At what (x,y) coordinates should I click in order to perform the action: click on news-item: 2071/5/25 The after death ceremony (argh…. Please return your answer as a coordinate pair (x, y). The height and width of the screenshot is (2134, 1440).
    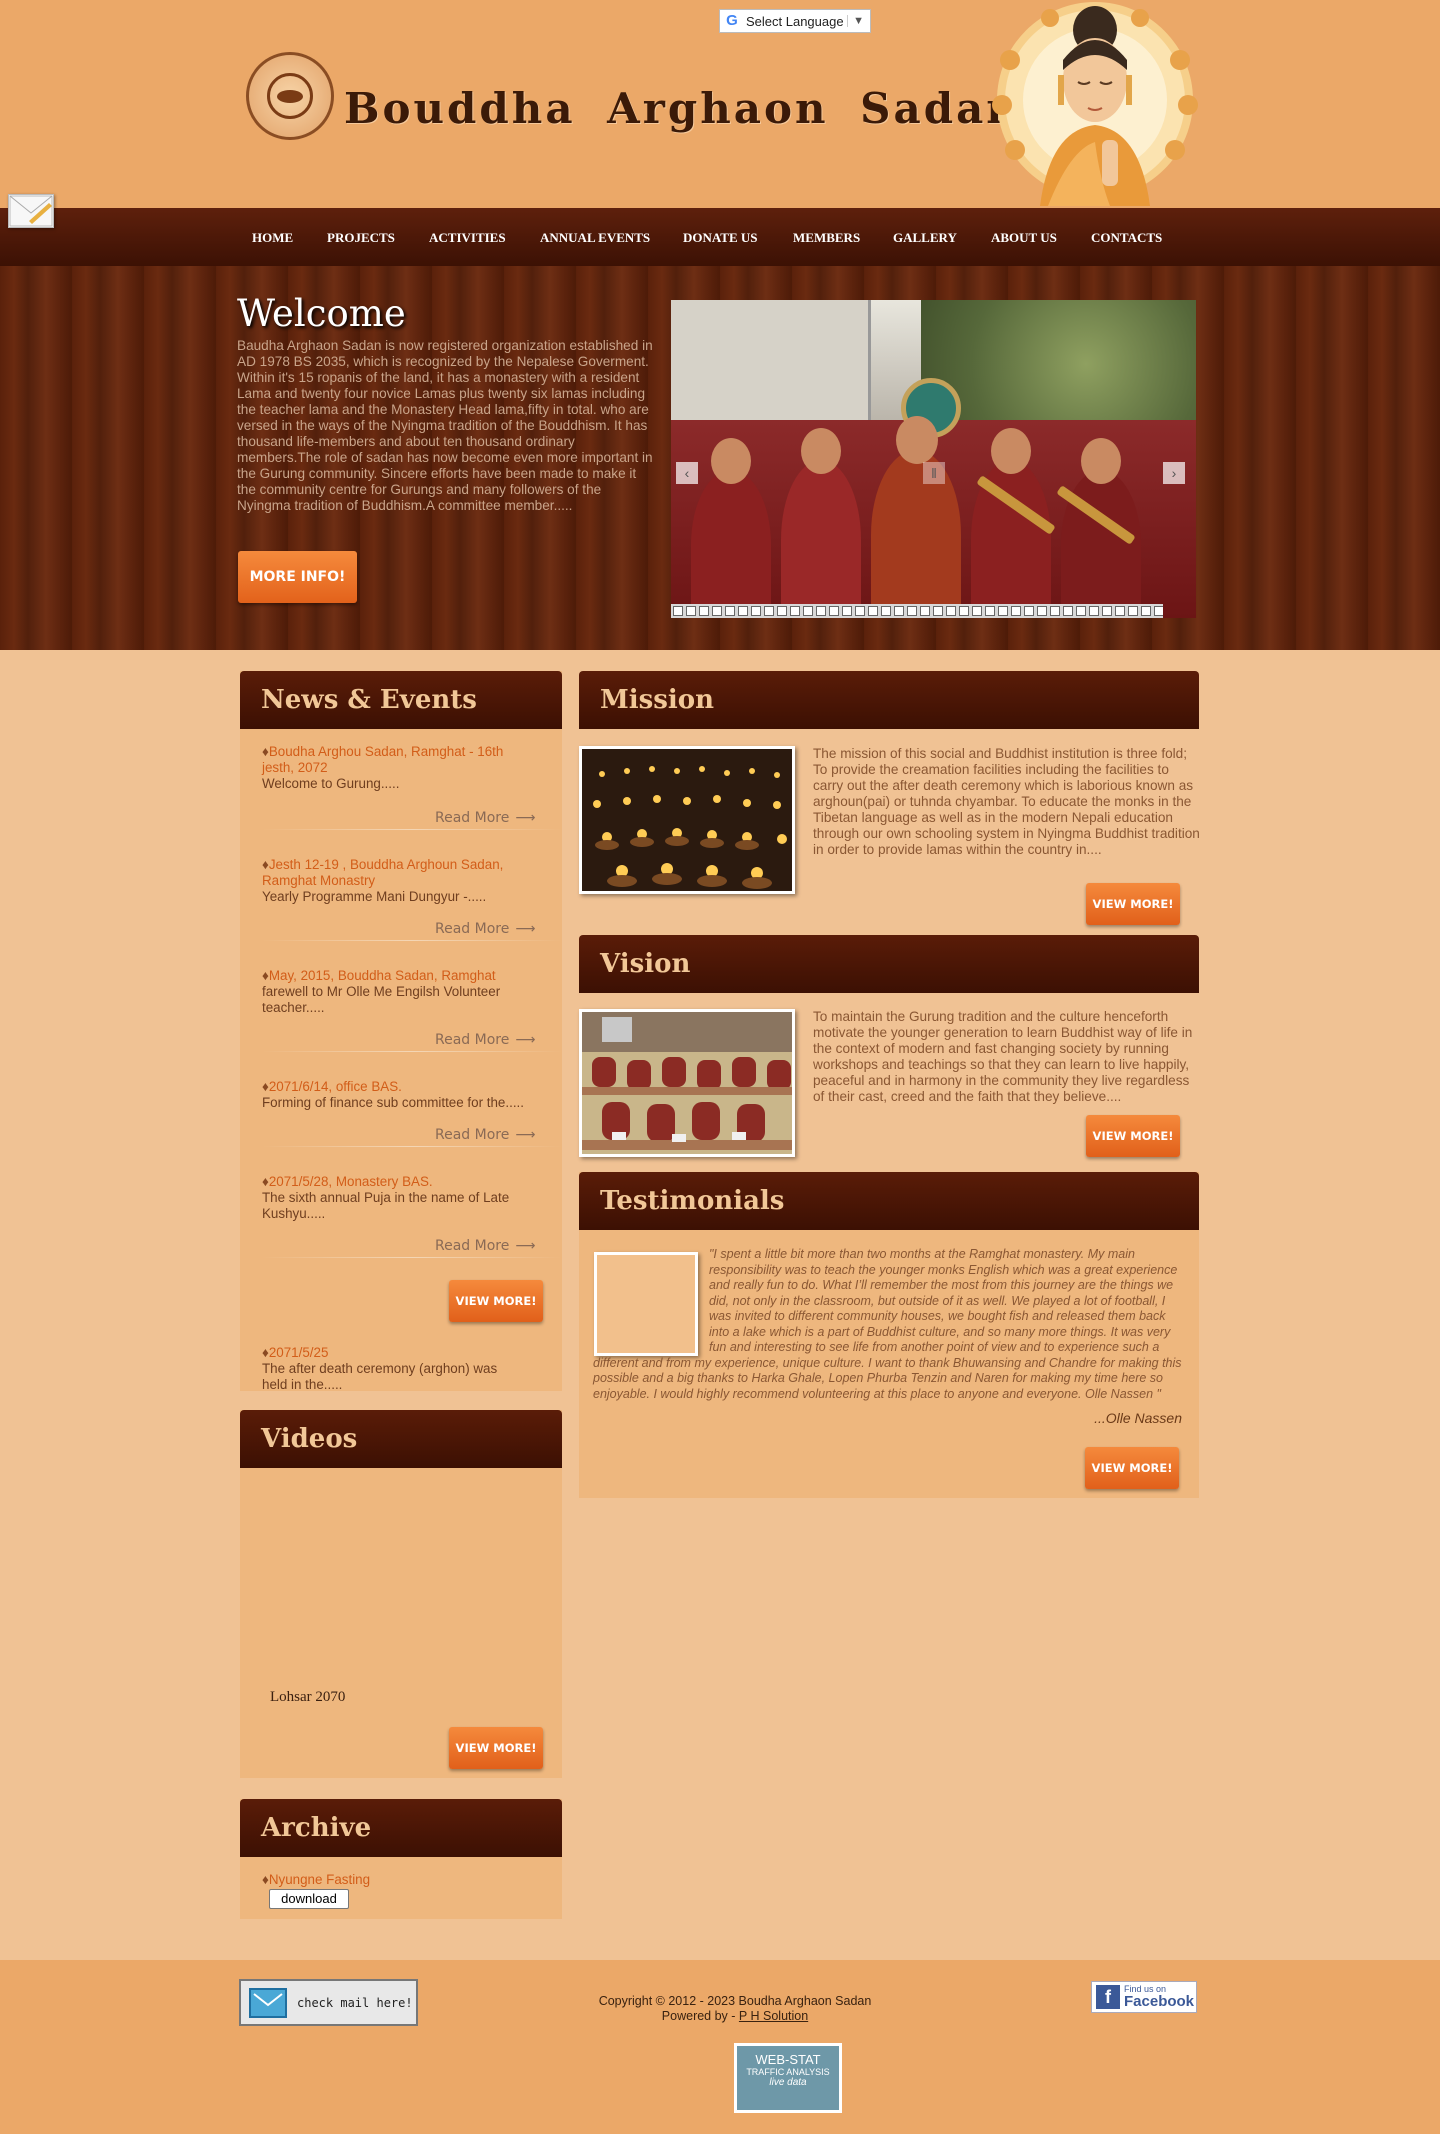
    Looking at the image, I should click on (393, 1368).